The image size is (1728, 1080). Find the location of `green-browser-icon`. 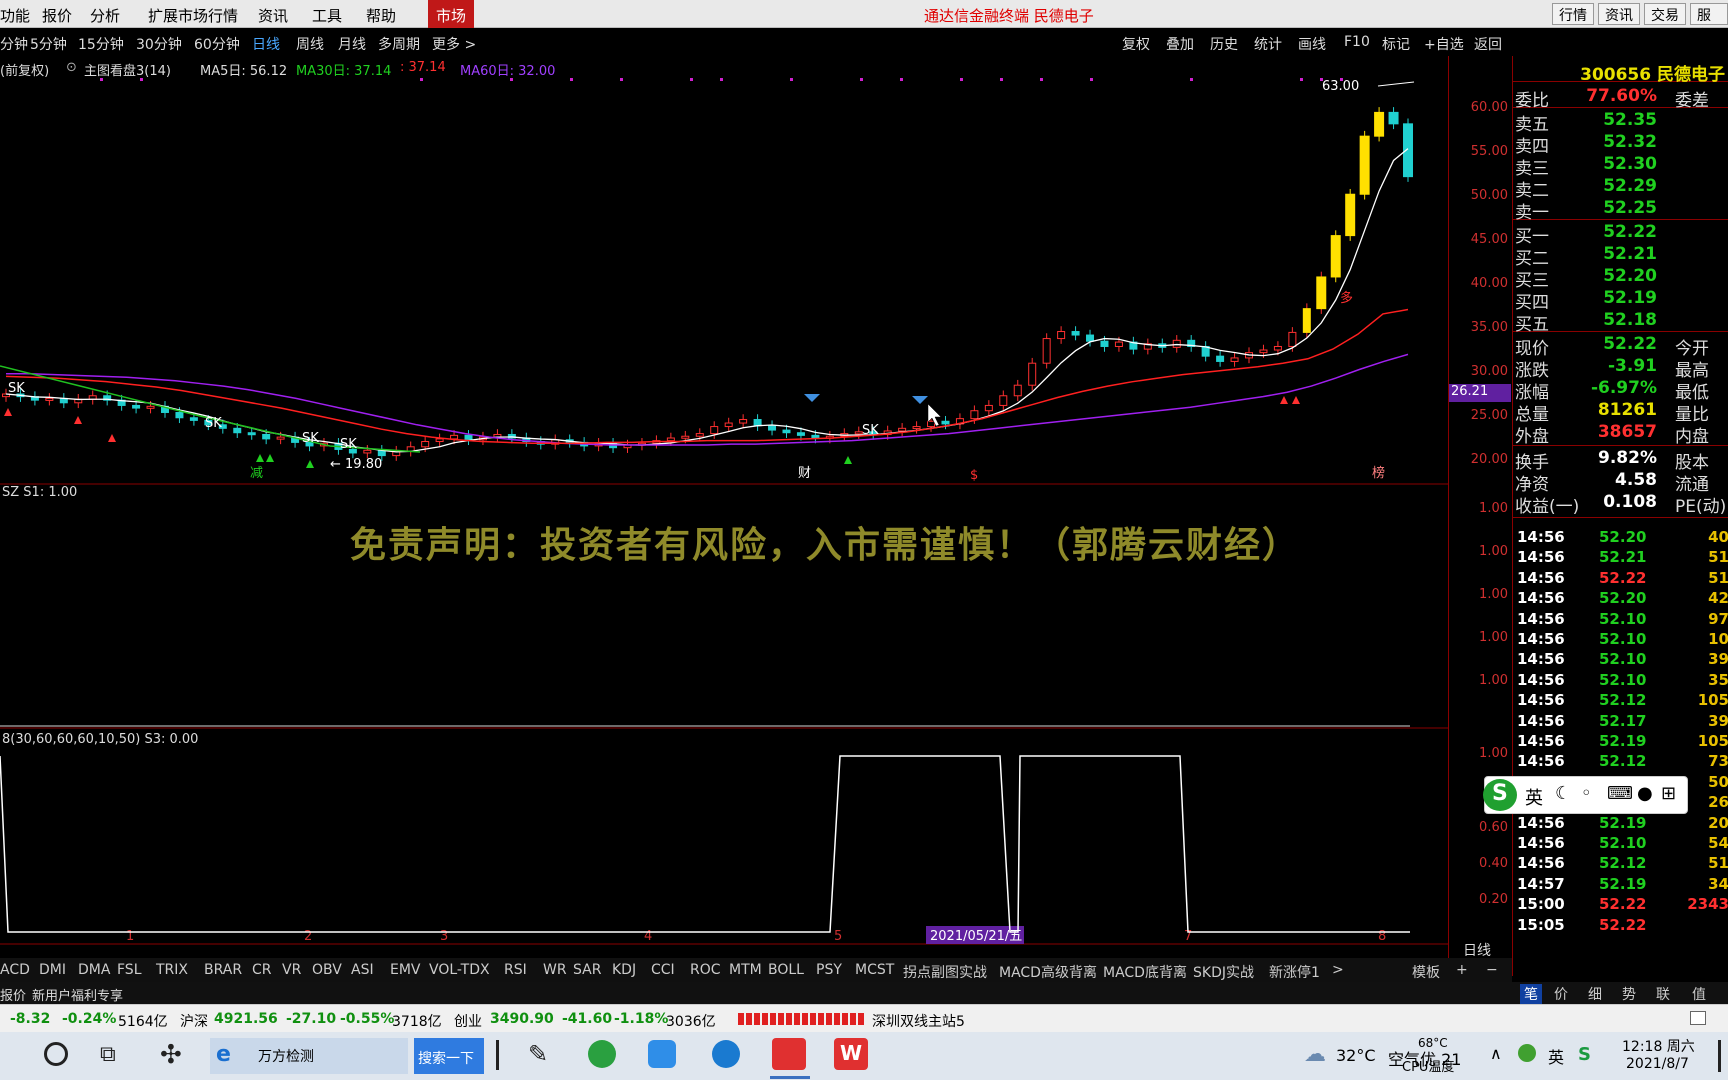

green-browser-icon is located at coordinates (602, 1054).